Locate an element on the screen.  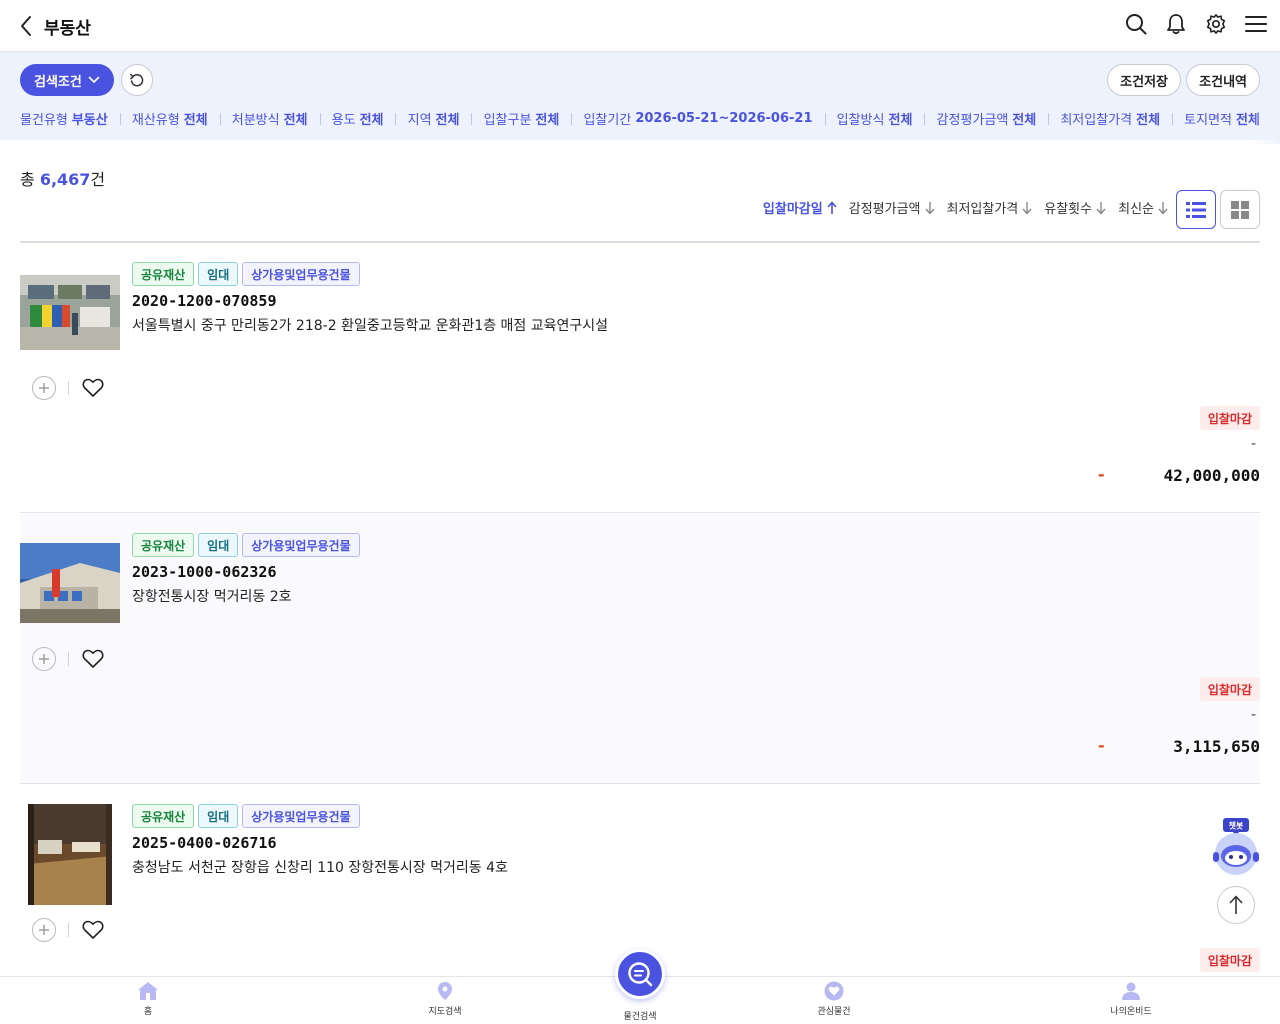
bell-icon is located at coordinates (1176, 24).